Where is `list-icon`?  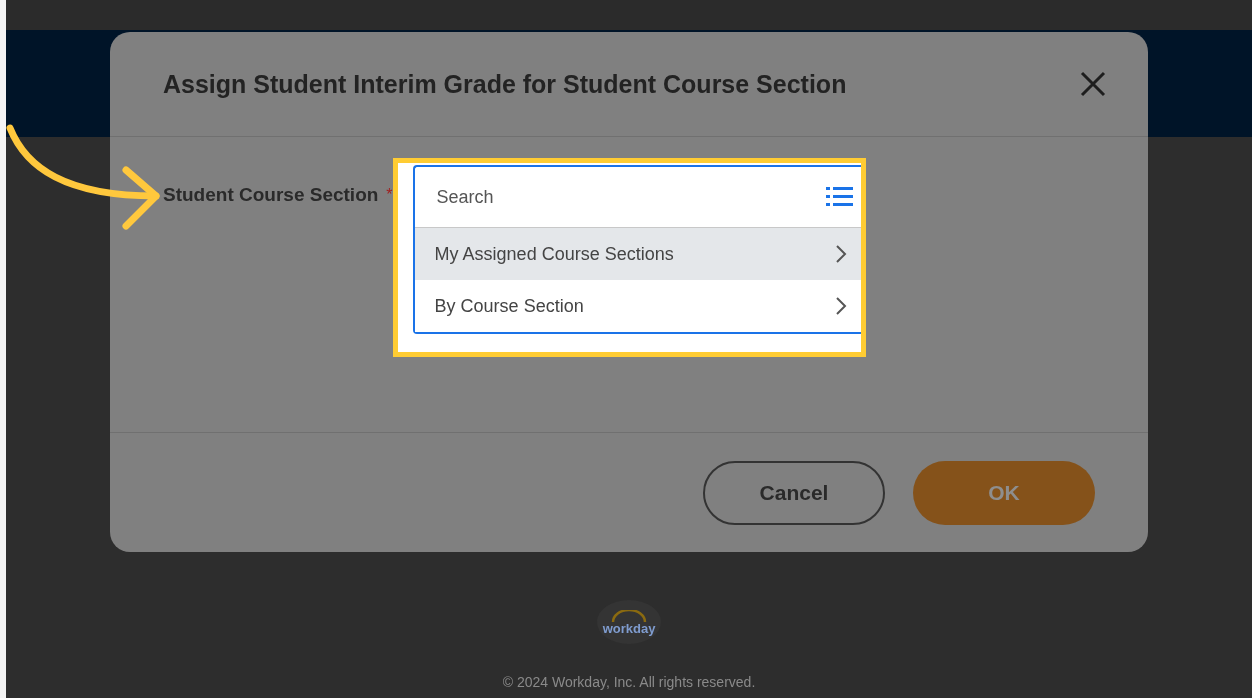 list-icon is located at coordinates (839, 197).